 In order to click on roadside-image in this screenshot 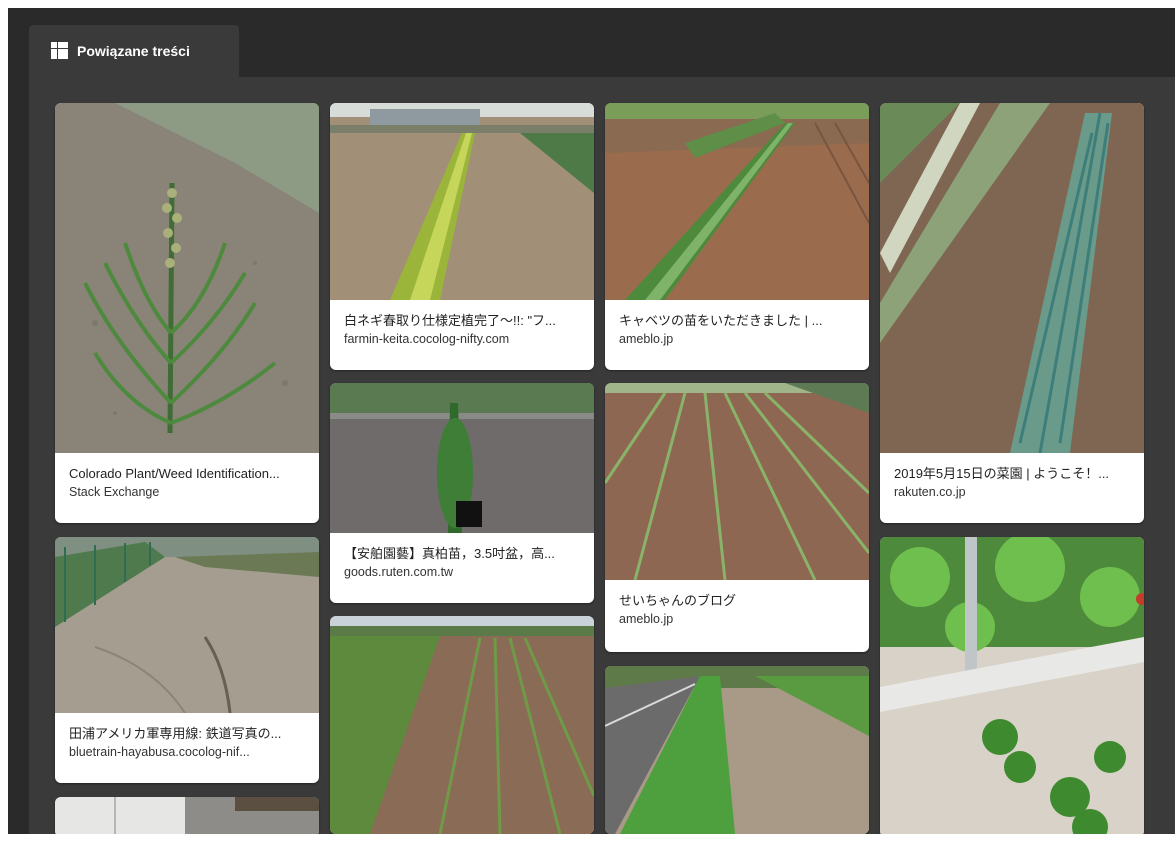, I will do `click(737, 750)`.